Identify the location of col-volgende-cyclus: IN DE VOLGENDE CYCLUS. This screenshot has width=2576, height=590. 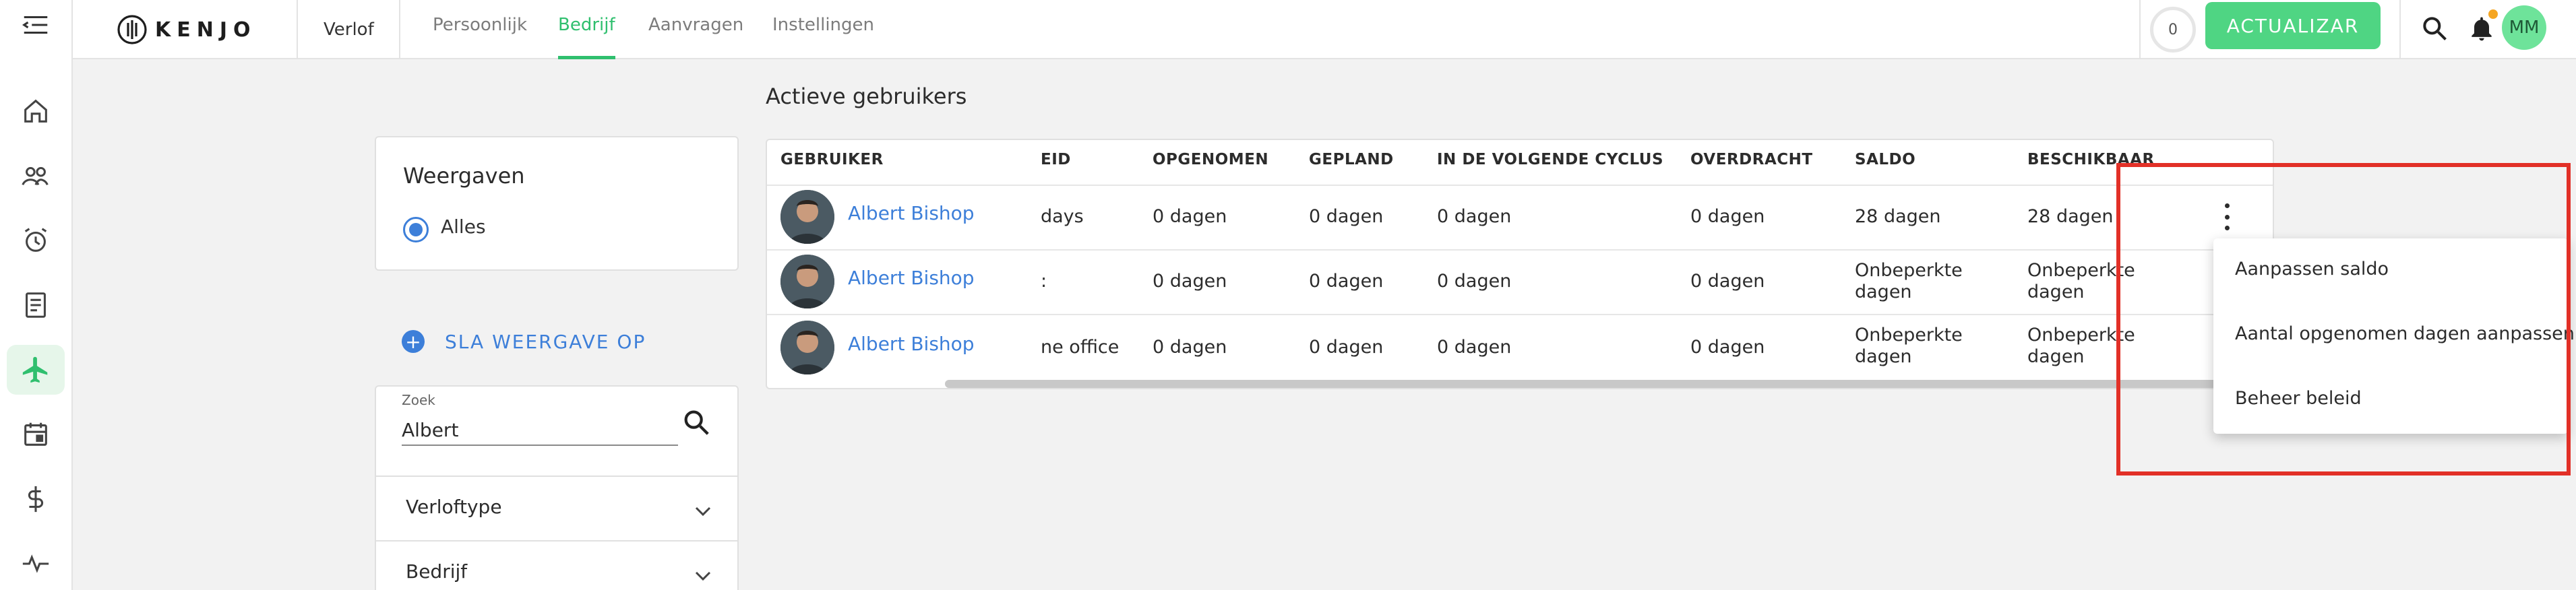
(1550, 159).